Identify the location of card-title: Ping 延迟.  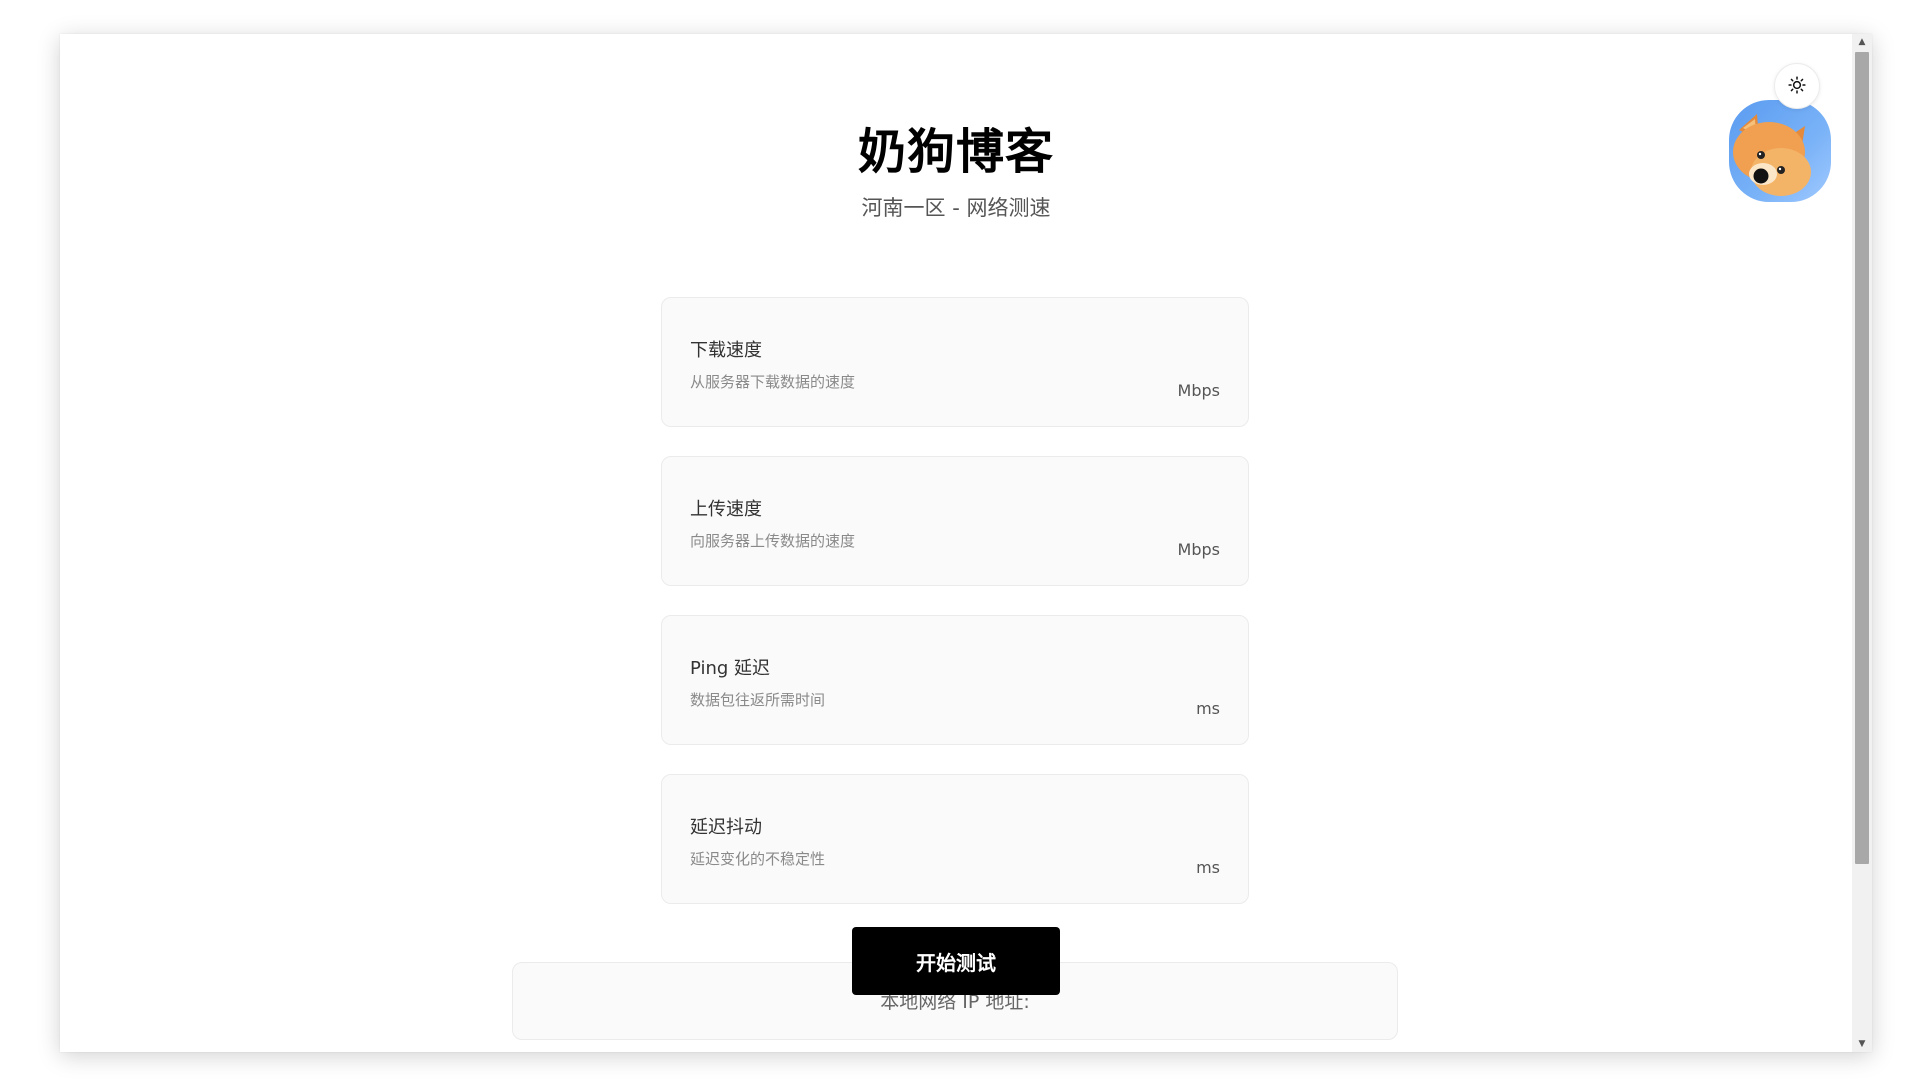
(730, 668).